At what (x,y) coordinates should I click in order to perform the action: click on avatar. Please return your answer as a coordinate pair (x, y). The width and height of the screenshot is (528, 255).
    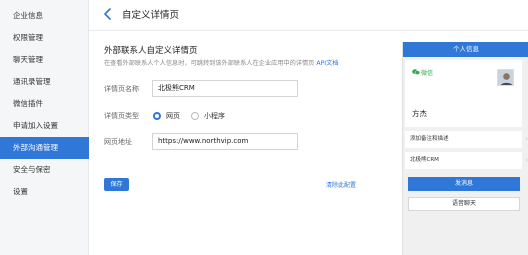
    Looking at the image, I should click on (505, 77).